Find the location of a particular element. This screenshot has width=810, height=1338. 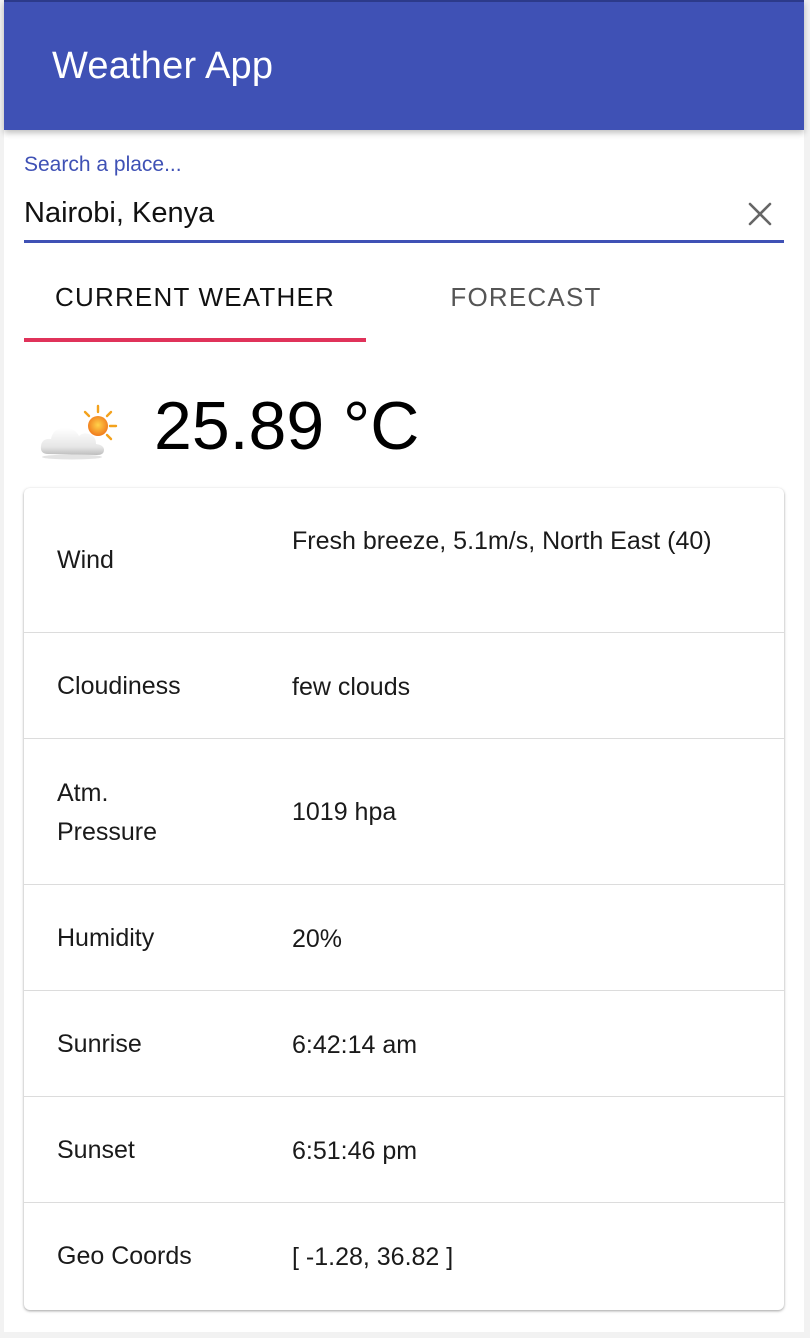

detail-label: Wind is located at coordinates (85, 560).